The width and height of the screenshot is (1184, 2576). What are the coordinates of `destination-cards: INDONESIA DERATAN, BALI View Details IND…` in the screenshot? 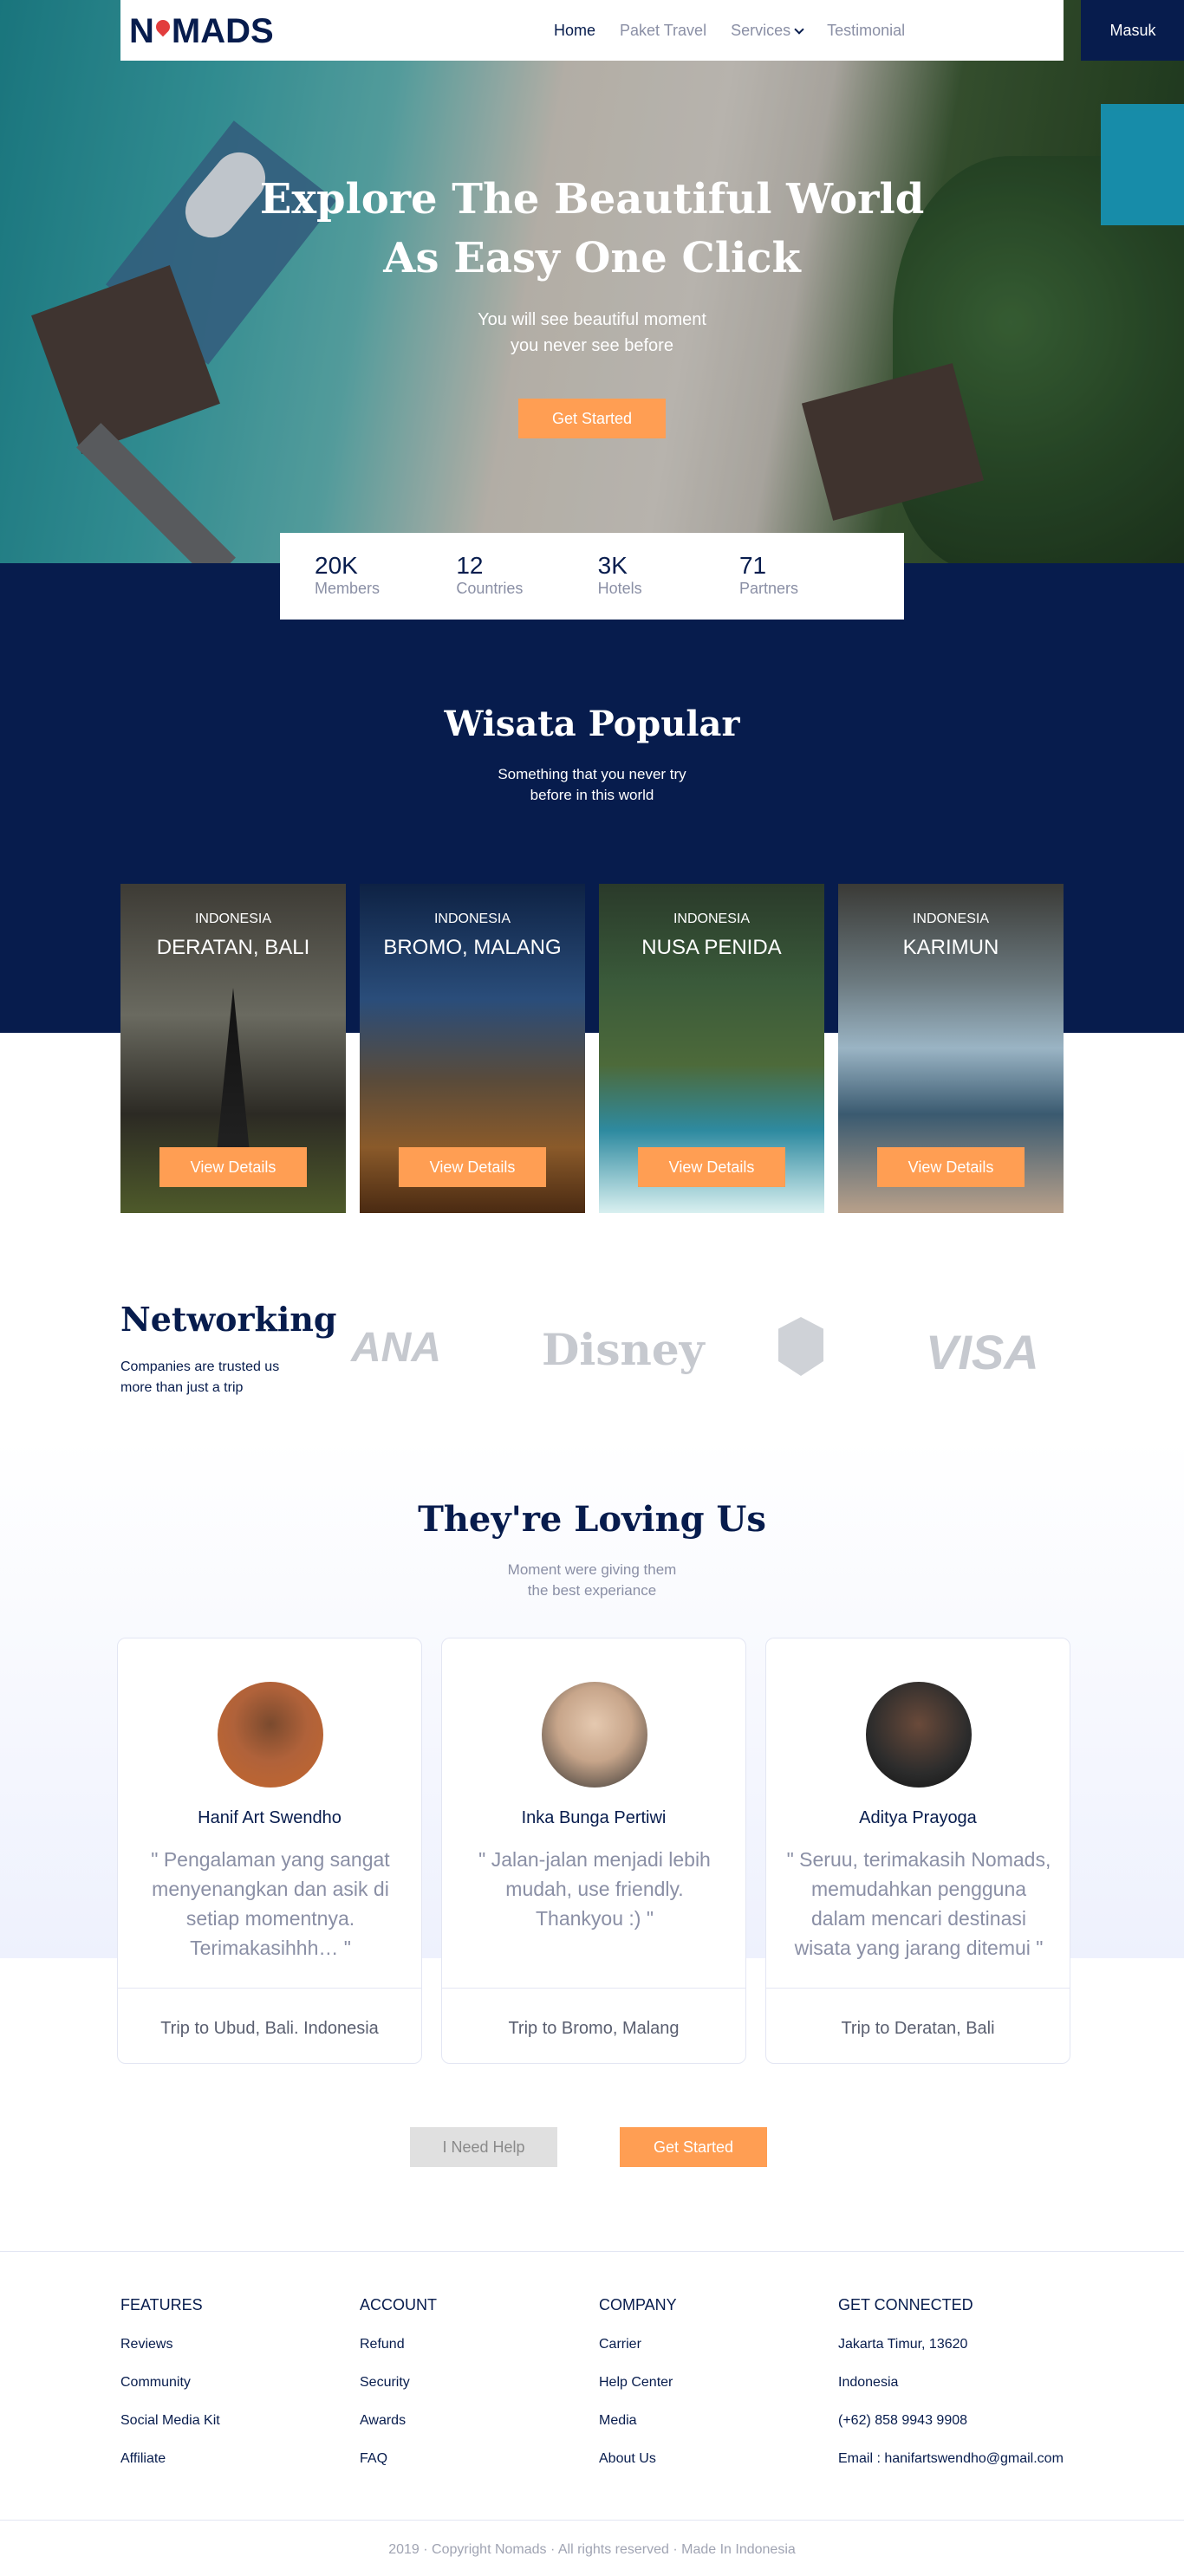 It's located at (592, 1048).